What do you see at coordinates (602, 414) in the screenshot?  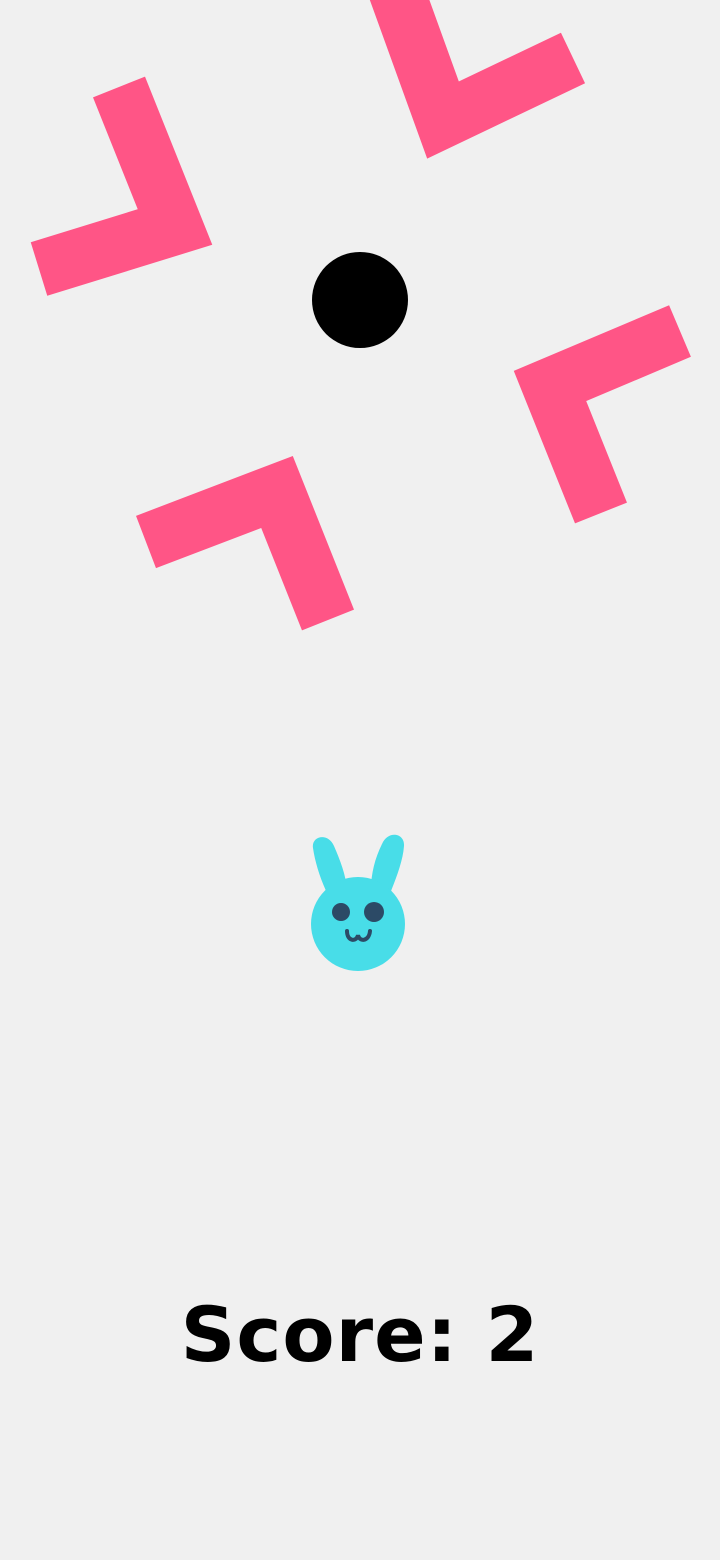 I see `obstacle-middle-right` at bounding box center [602, 414].